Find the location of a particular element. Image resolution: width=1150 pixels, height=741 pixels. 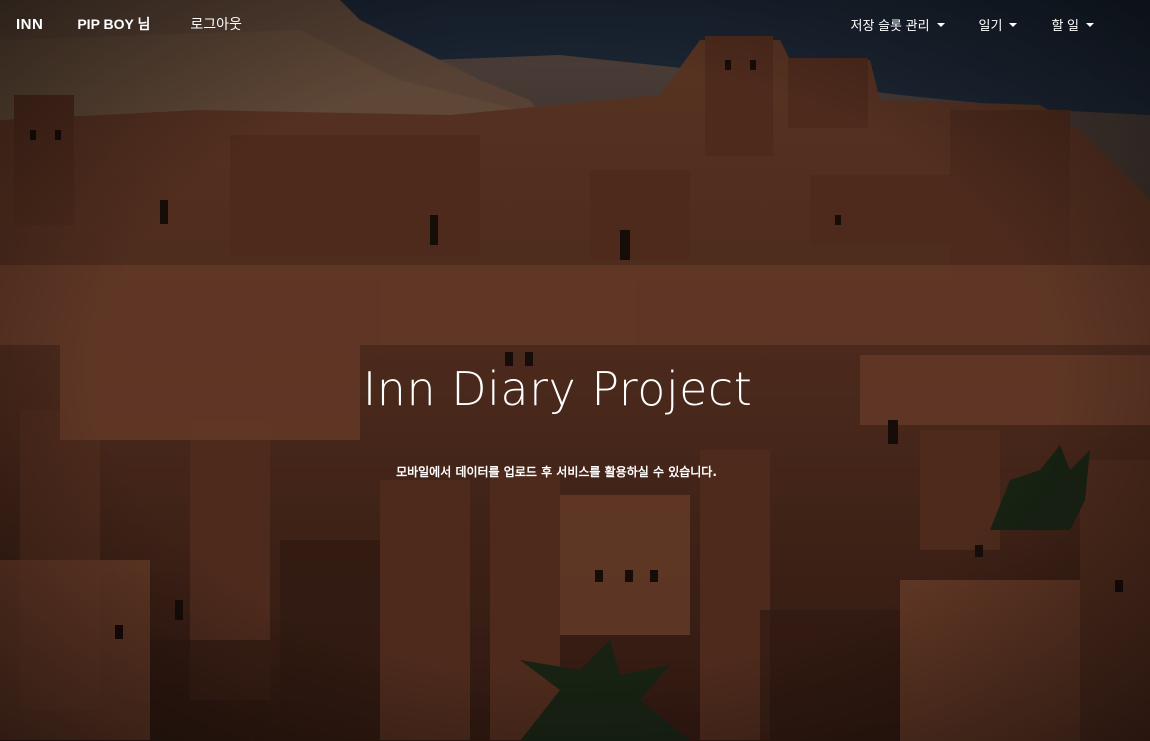

nav-right-group: 저장 슬롯 관리 일기 할 일 is located at coordinates (955, 24).